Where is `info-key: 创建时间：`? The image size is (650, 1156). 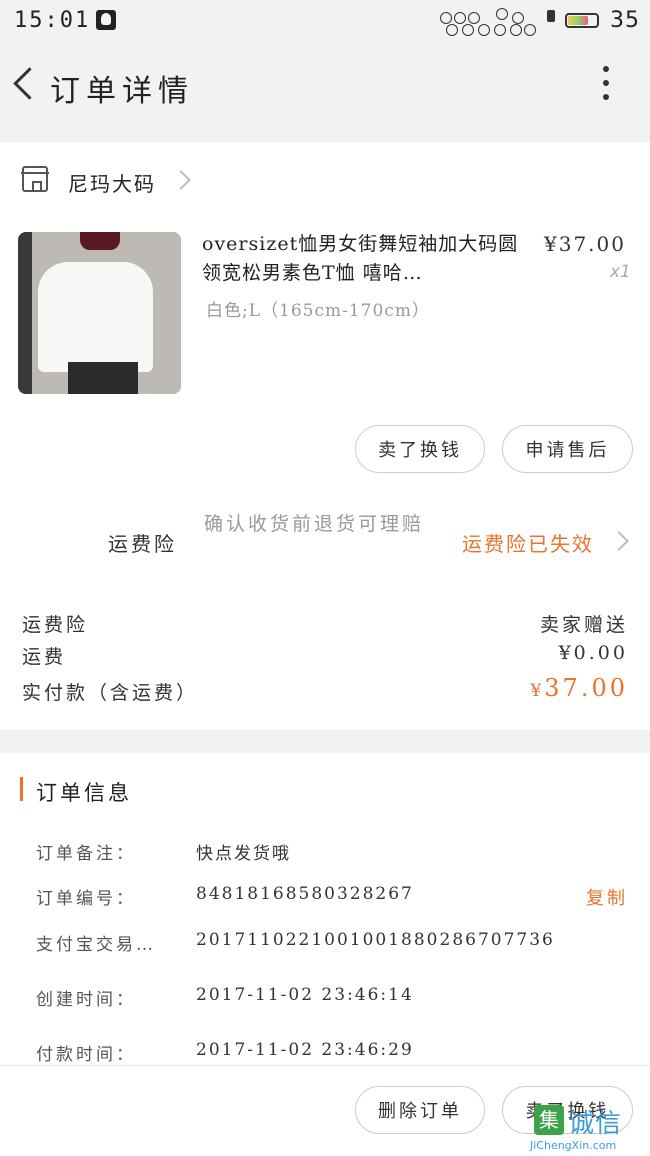
info-key: 创建时间： is located at coordinates (86, 1000).